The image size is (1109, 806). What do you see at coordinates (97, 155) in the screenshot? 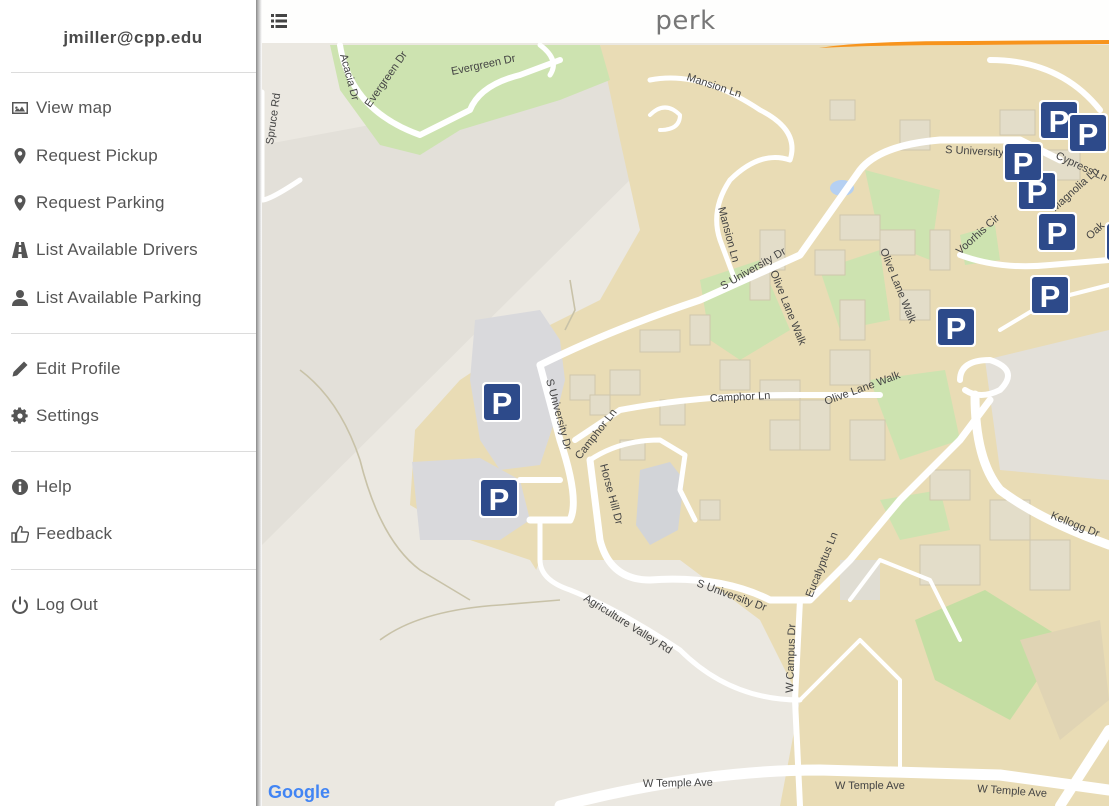
I see `menu-item-label: Request Pickup` at bounding box center [97, 155].